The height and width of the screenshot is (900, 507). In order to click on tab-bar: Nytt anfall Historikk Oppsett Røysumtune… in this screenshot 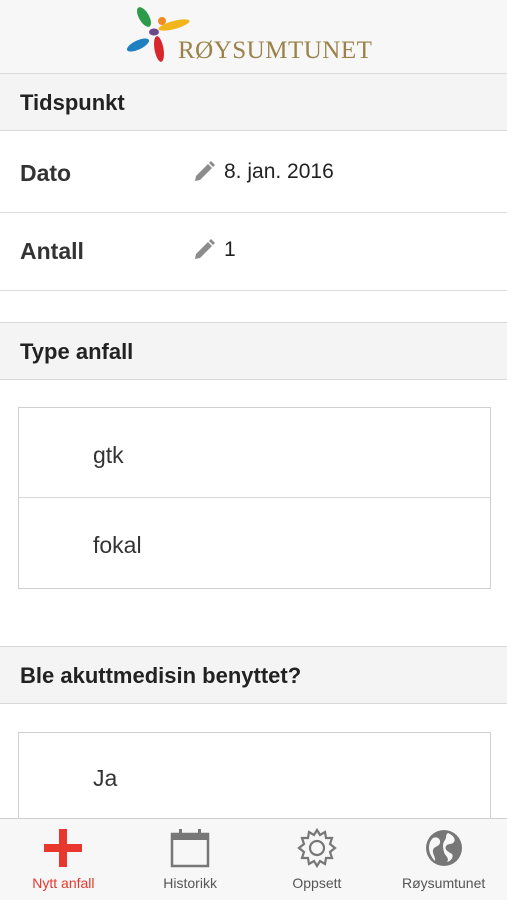, I will do `click(253, 859)`.